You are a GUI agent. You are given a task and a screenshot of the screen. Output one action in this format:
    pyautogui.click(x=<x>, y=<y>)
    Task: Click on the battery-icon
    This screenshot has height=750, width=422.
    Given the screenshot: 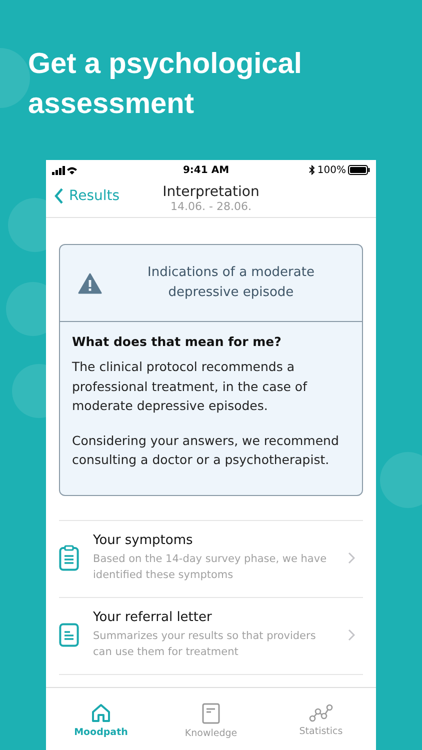 What is the action you would take?
    pyautogui.click(x=359, y=170)
    